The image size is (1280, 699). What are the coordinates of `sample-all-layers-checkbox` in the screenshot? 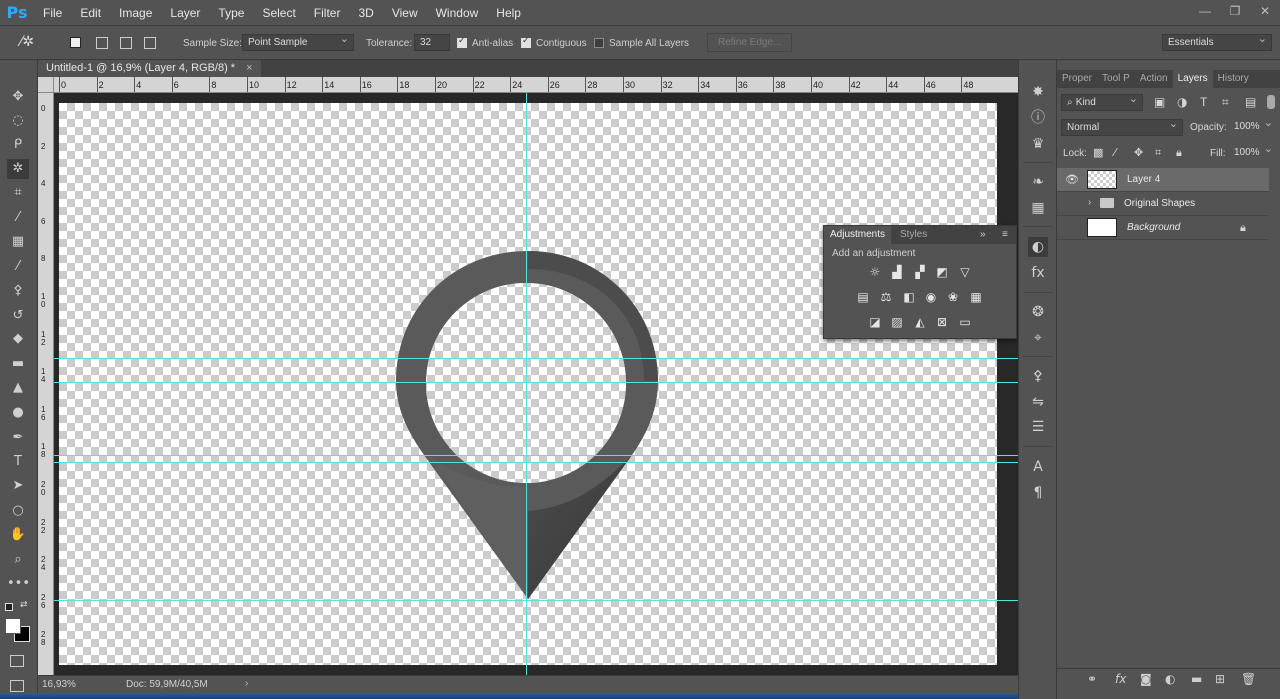 It's located at (599, 43).